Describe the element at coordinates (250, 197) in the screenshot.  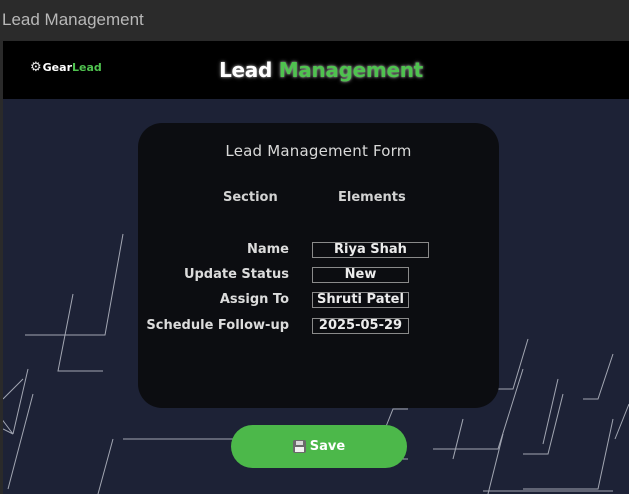
I see `column-header-section: Section` at that location.